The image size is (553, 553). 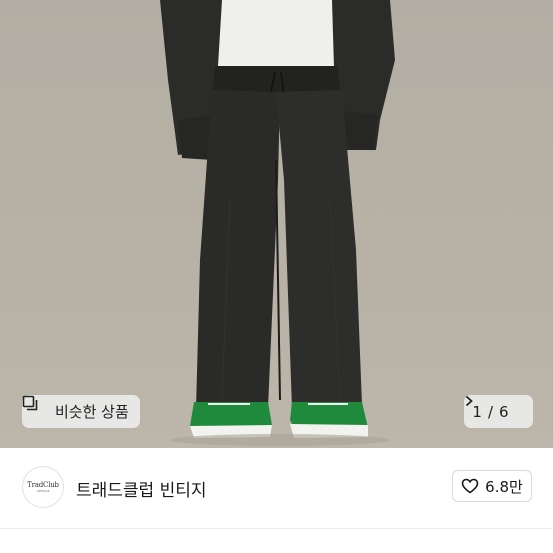 I want to click on shop-logo-subtext: VINTAGE, so click(x=43, y=491).